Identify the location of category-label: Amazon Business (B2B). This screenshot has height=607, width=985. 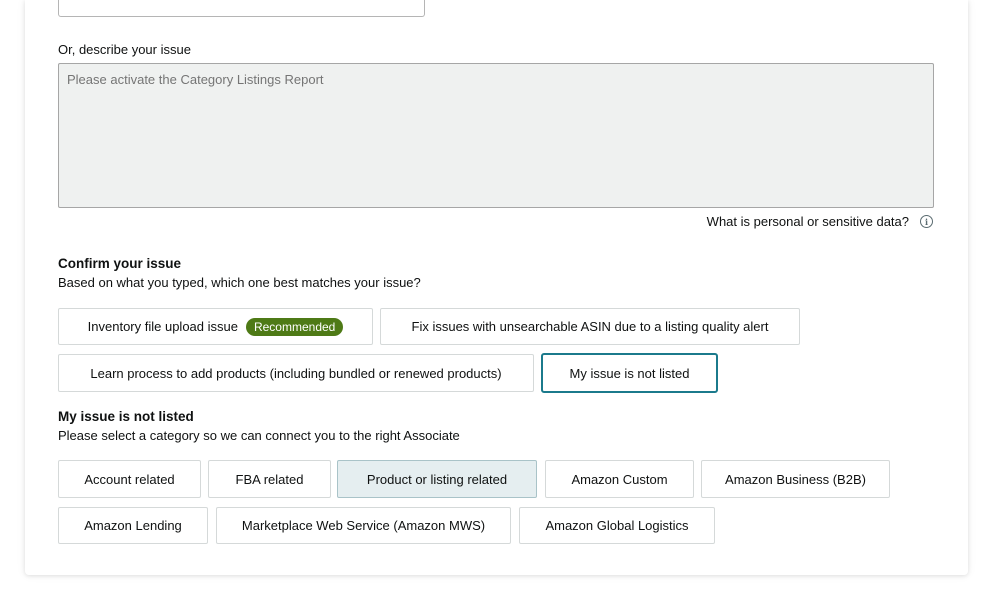
(795, 479).